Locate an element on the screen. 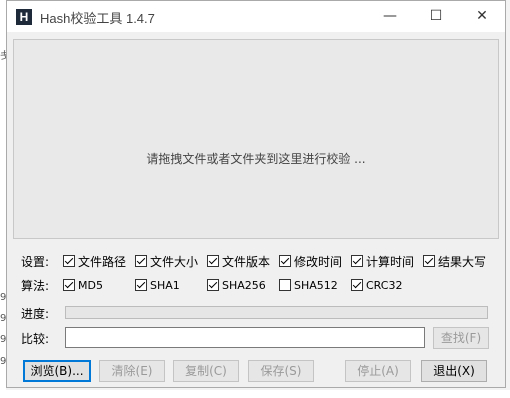  save-button: 保存(S) is located at coordinates (281, 371).